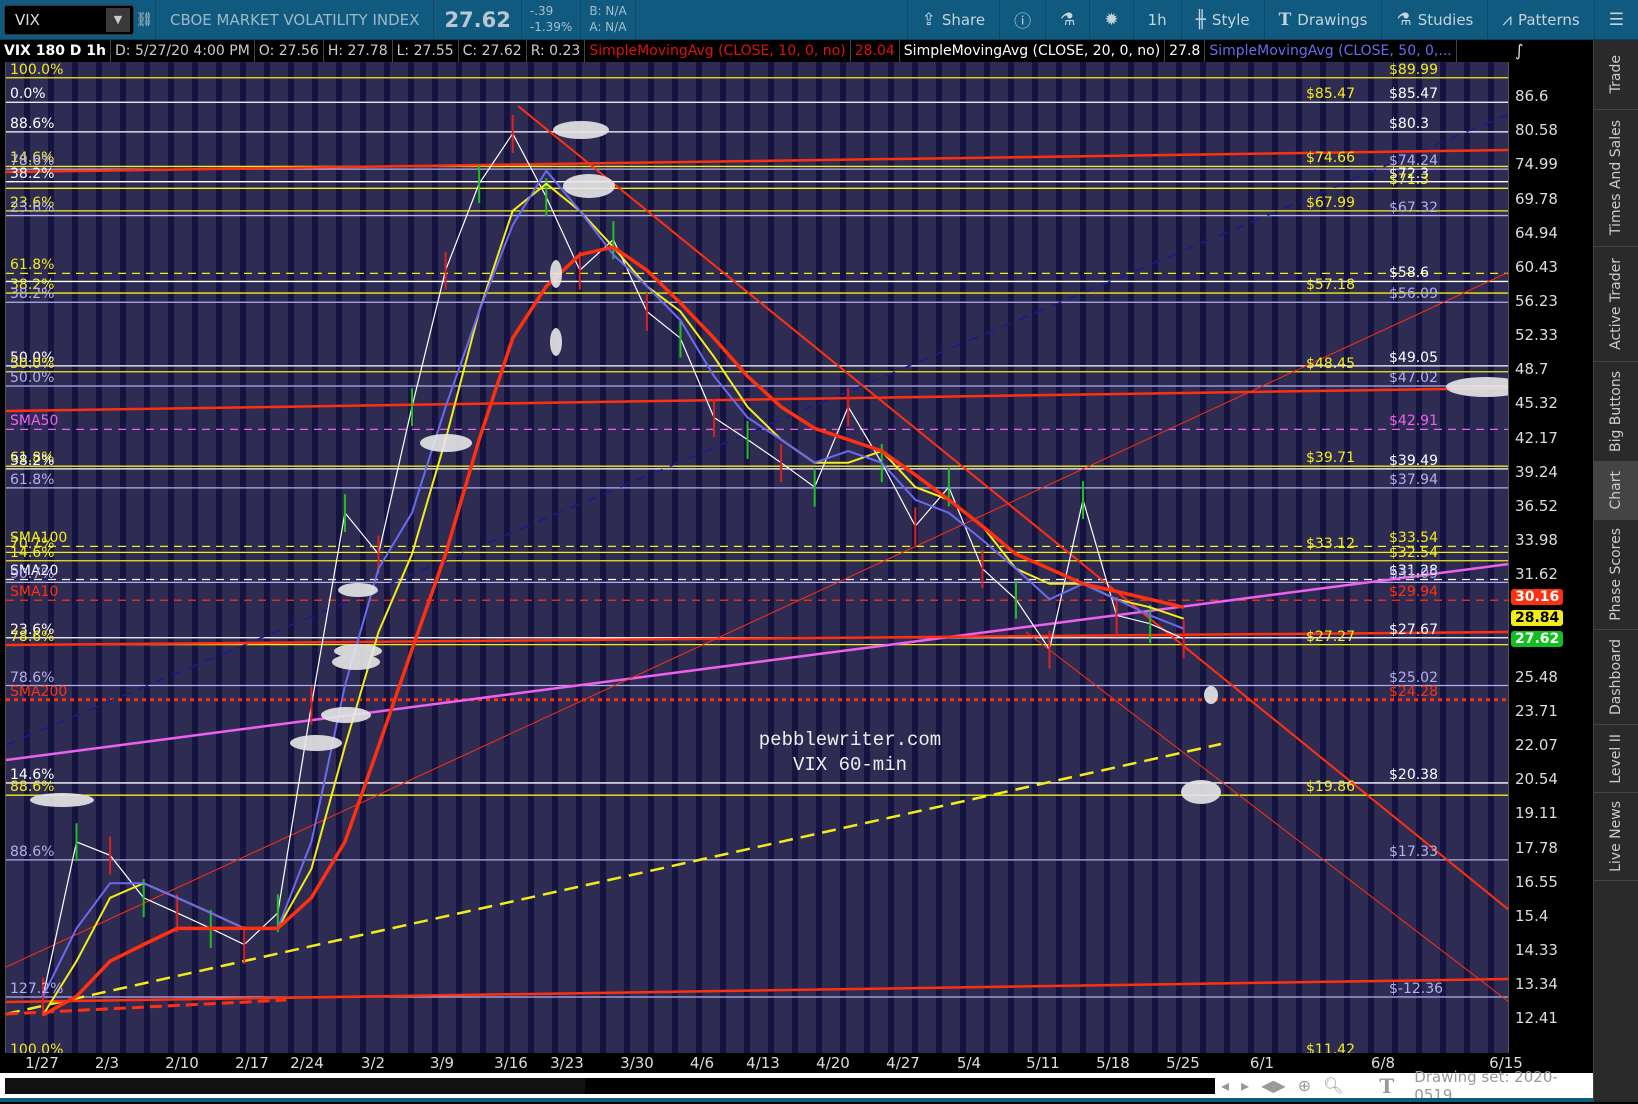 Image resolution: width=1638 pixels, height=1104 pixels. I want to click on date-tick: 3/23, so click(567, 1063).